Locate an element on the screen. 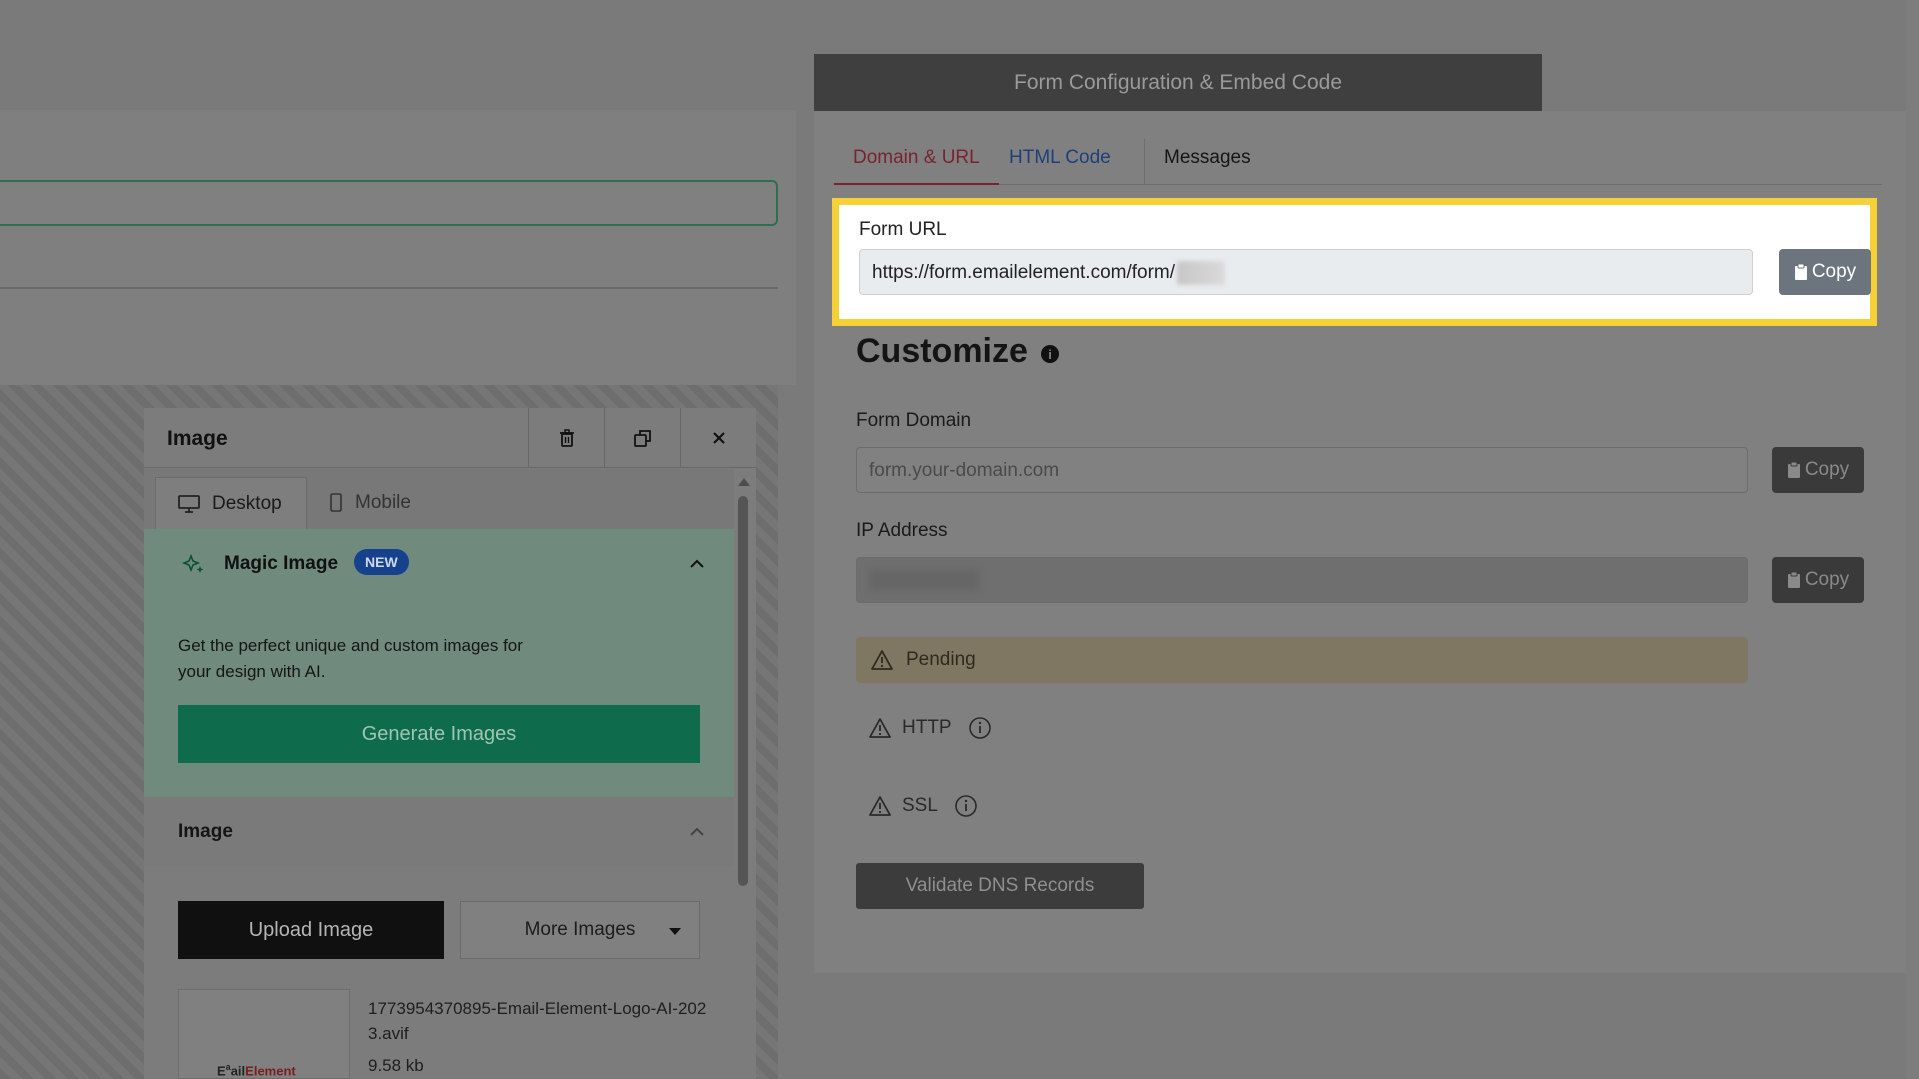  form-url-input: https://form.emailelement.com/form/ is located at coordinates (1306, 272).